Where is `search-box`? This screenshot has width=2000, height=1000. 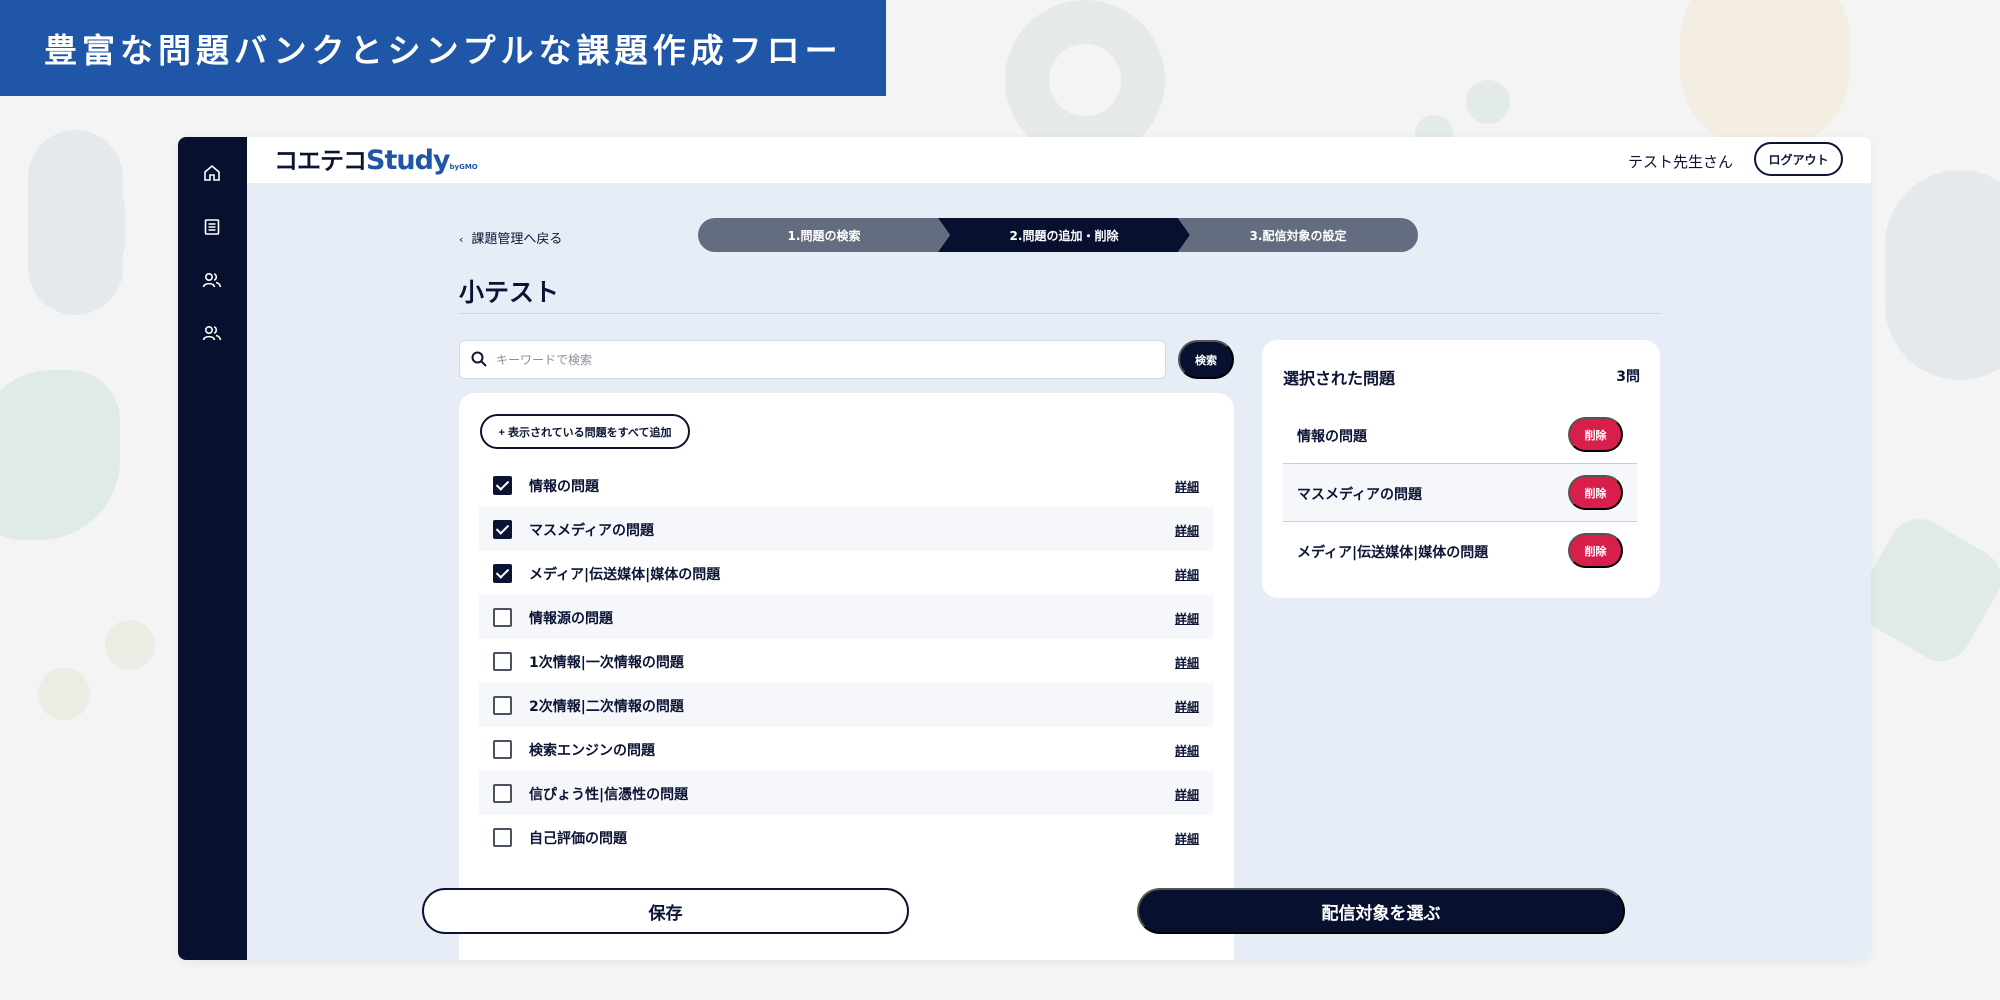 search-box is located at coordinates (812, 359).